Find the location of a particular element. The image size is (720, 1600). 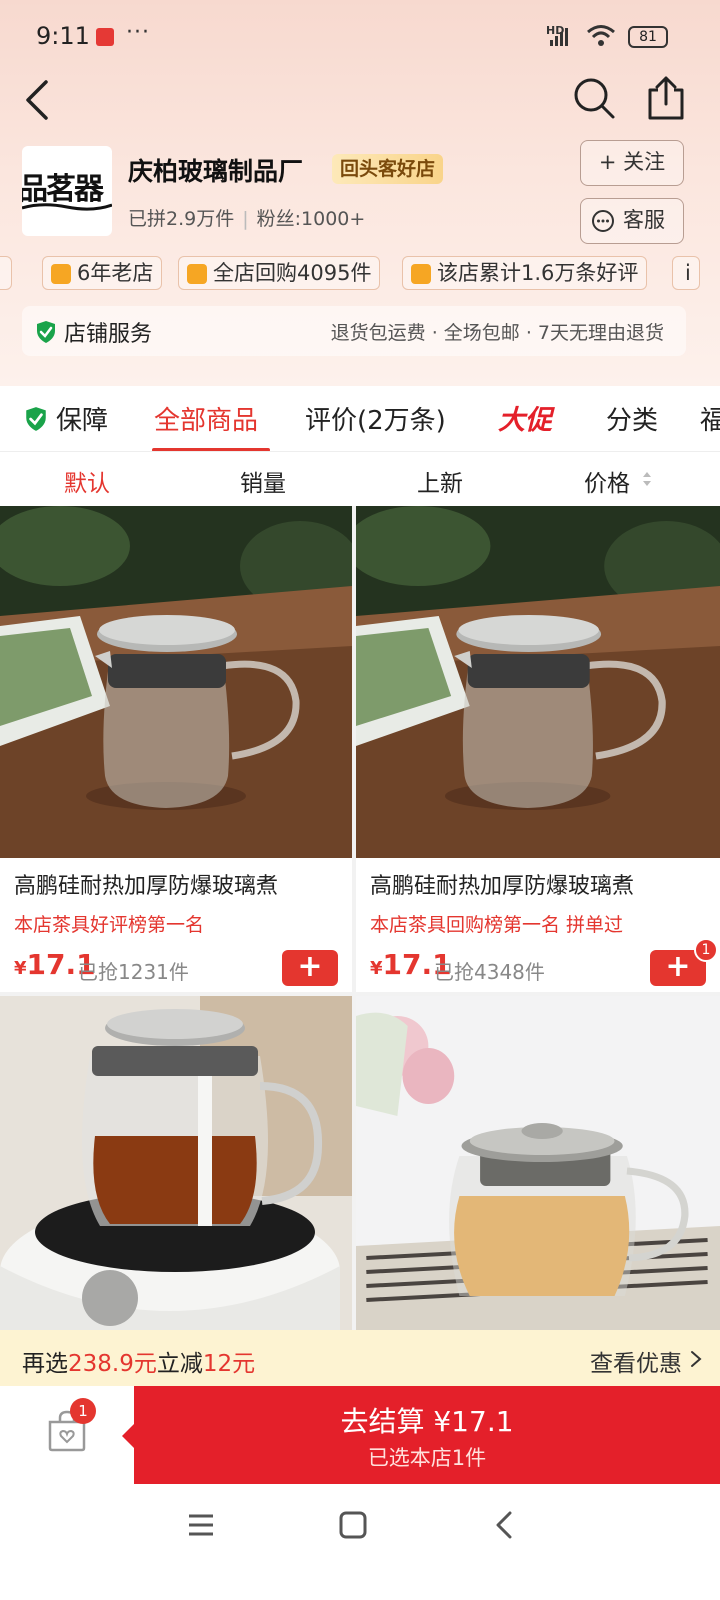

sort-price: 价格 is located at coordinates (607, 481).